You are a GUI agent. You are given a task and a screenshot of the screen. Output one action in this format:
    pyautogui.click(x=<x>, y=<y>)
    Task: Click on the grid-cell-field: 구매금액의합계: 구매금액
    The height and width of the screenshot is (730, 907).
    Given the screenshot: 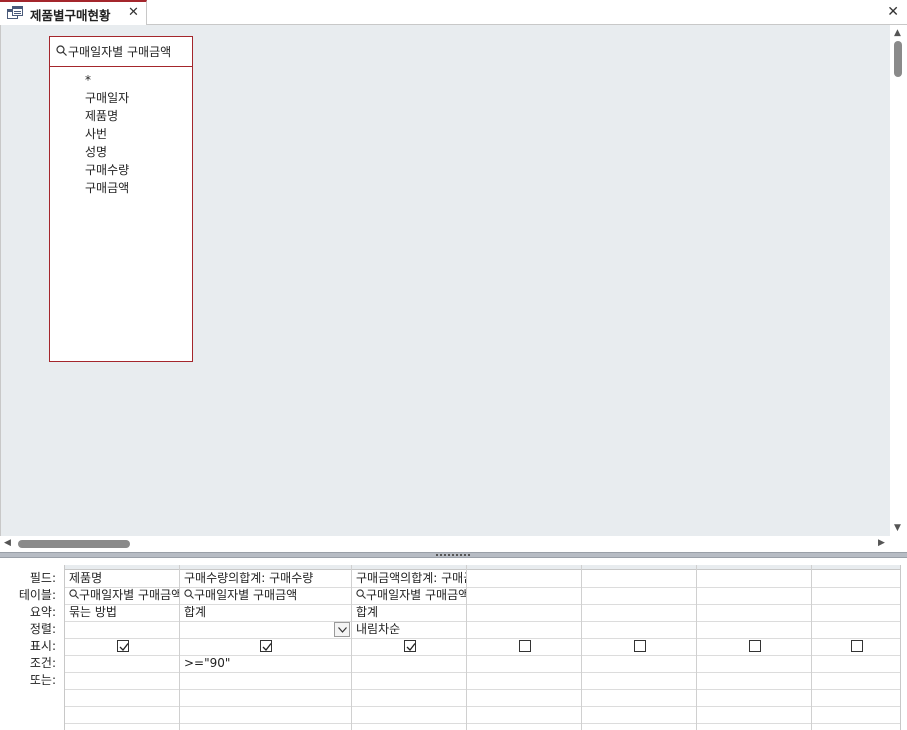 What is the action you would take?
    pyautogui.click(x=409, y=578)
    